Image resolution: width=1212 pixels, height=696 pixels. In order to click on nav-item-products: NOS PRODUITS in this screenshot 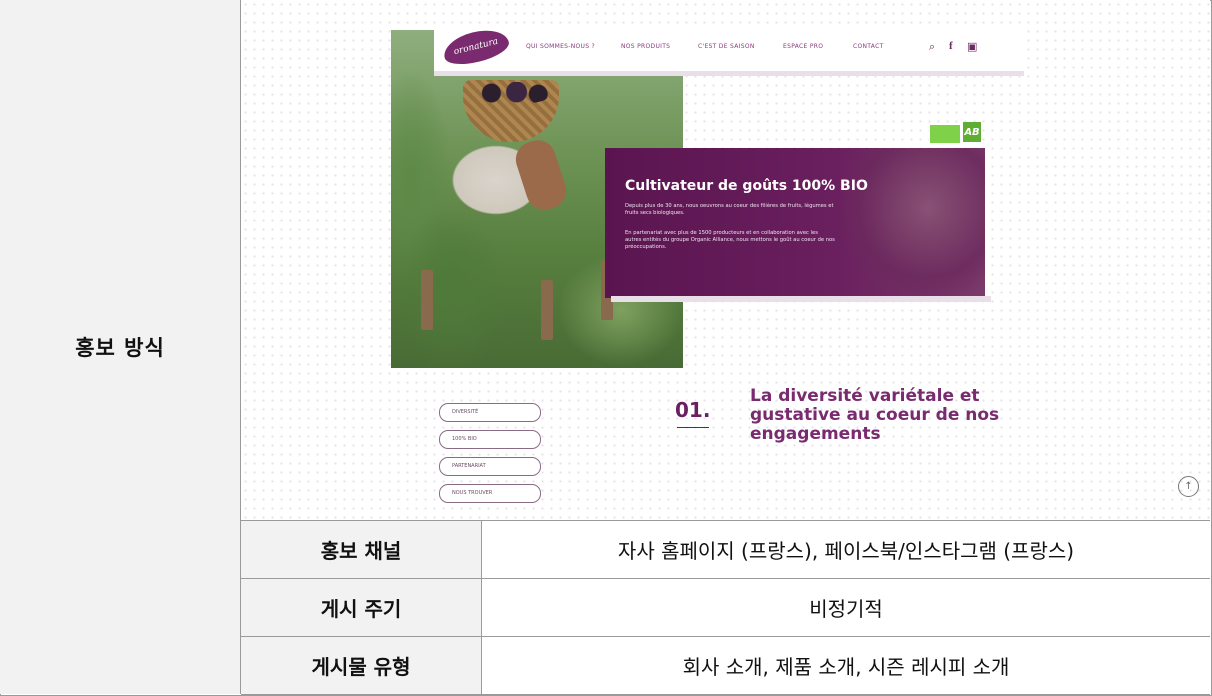, I will do `click(645, 46)`.